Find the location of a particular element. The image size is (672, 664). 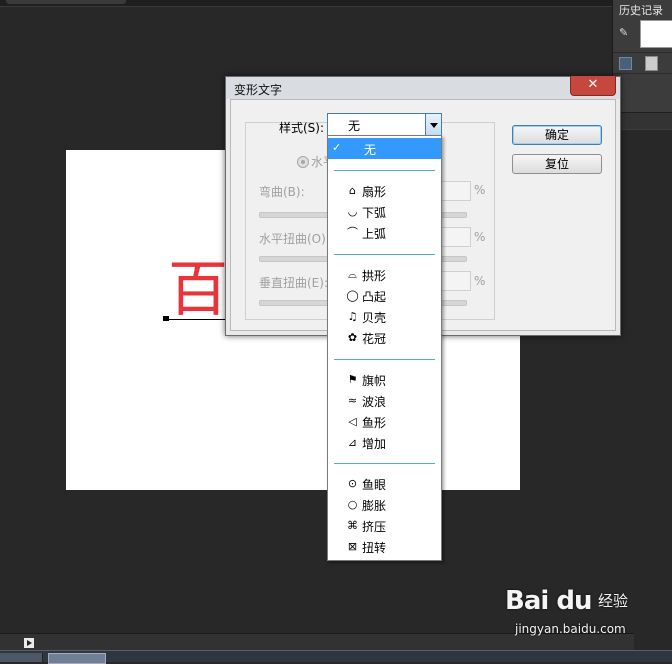

reset-button: 复位 is located at coordinates (557, 164).